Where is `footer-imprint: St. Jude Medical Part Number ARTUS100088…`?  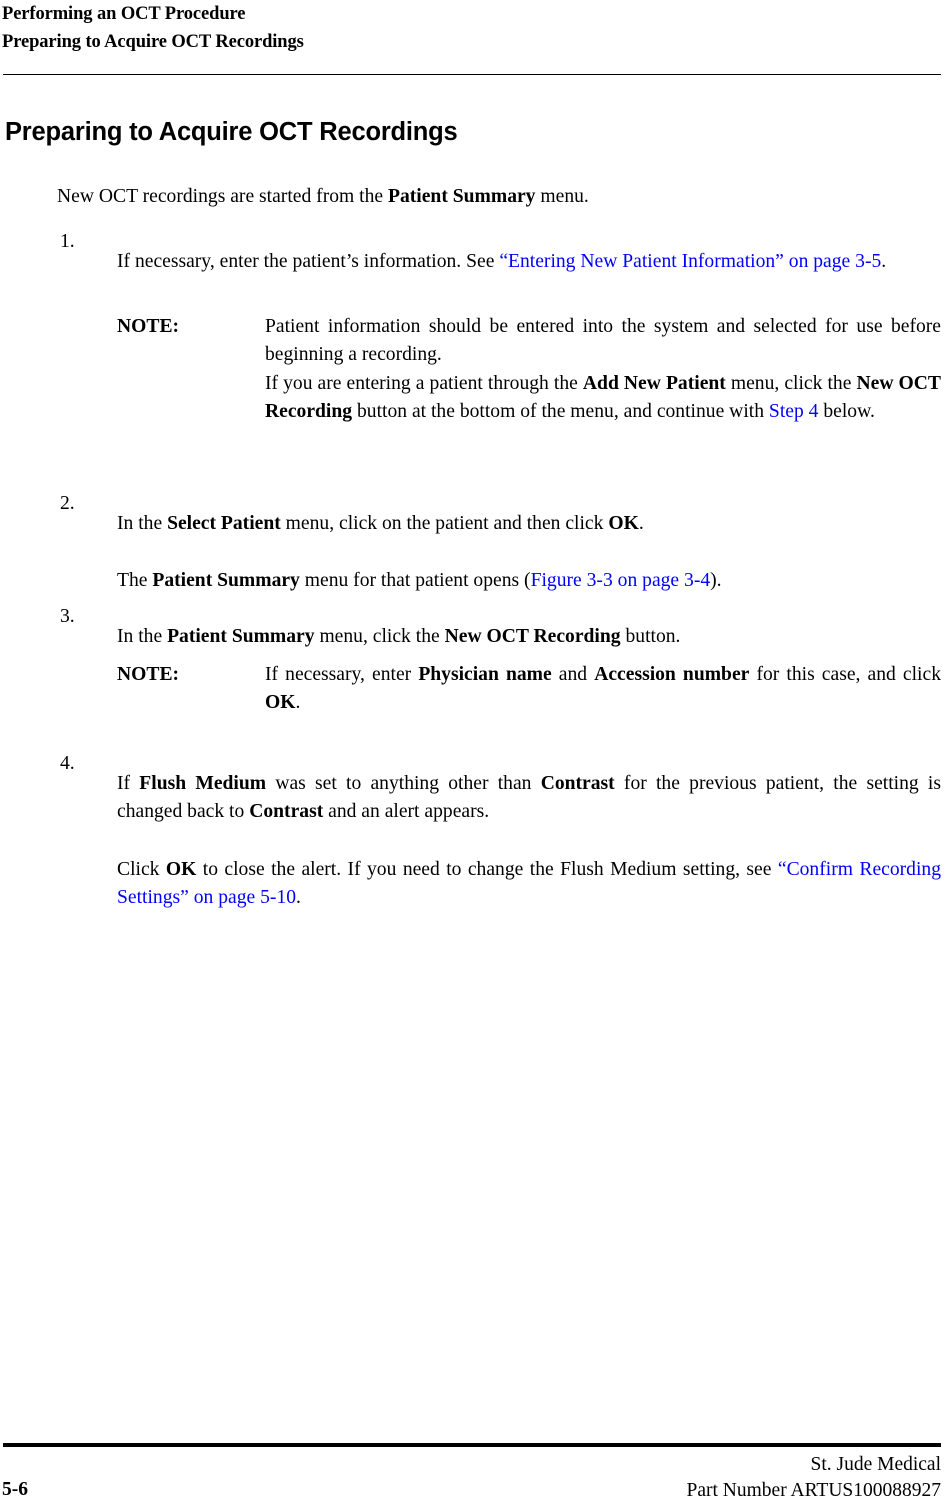
footer-imprint: St. Jude Medical Part Number ARTUS100088… is located at coordinates (814, 1478).